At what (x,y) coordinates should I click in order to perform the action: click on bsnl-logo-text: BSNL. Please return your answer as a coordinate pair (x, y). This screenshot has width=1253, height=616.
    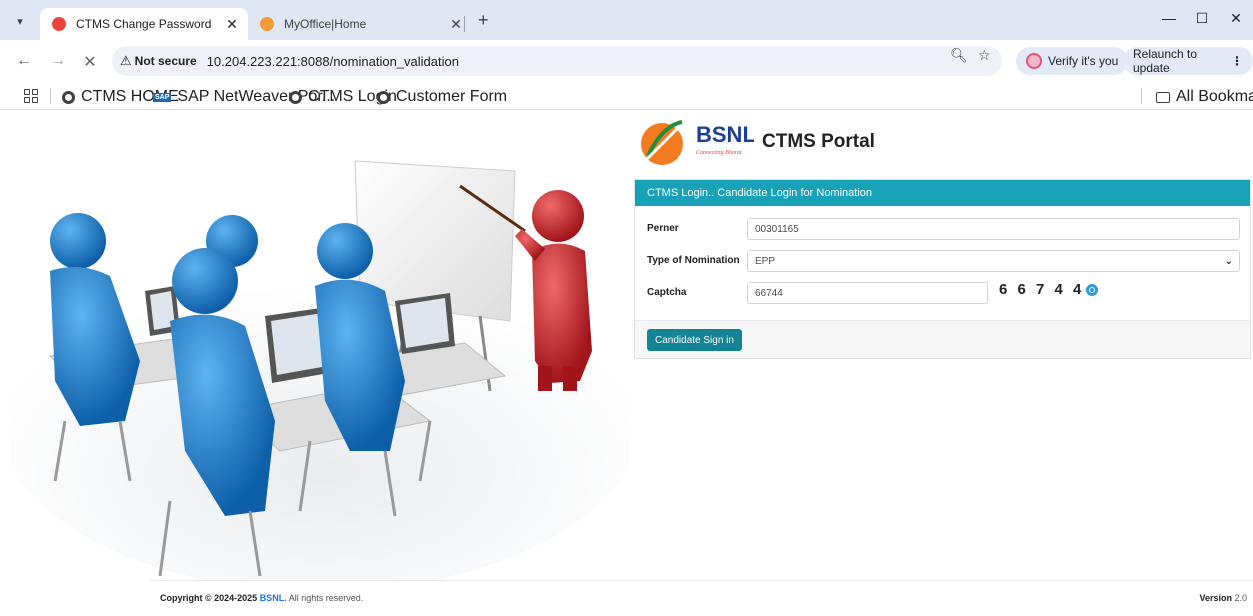
    Looking at the image, I should click on (725, 134).